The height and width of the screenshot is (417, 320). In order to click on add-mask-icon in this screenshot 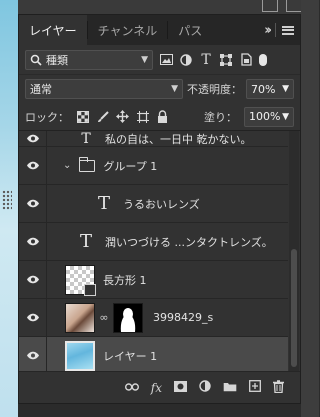, I will do `click(180, 387)`.